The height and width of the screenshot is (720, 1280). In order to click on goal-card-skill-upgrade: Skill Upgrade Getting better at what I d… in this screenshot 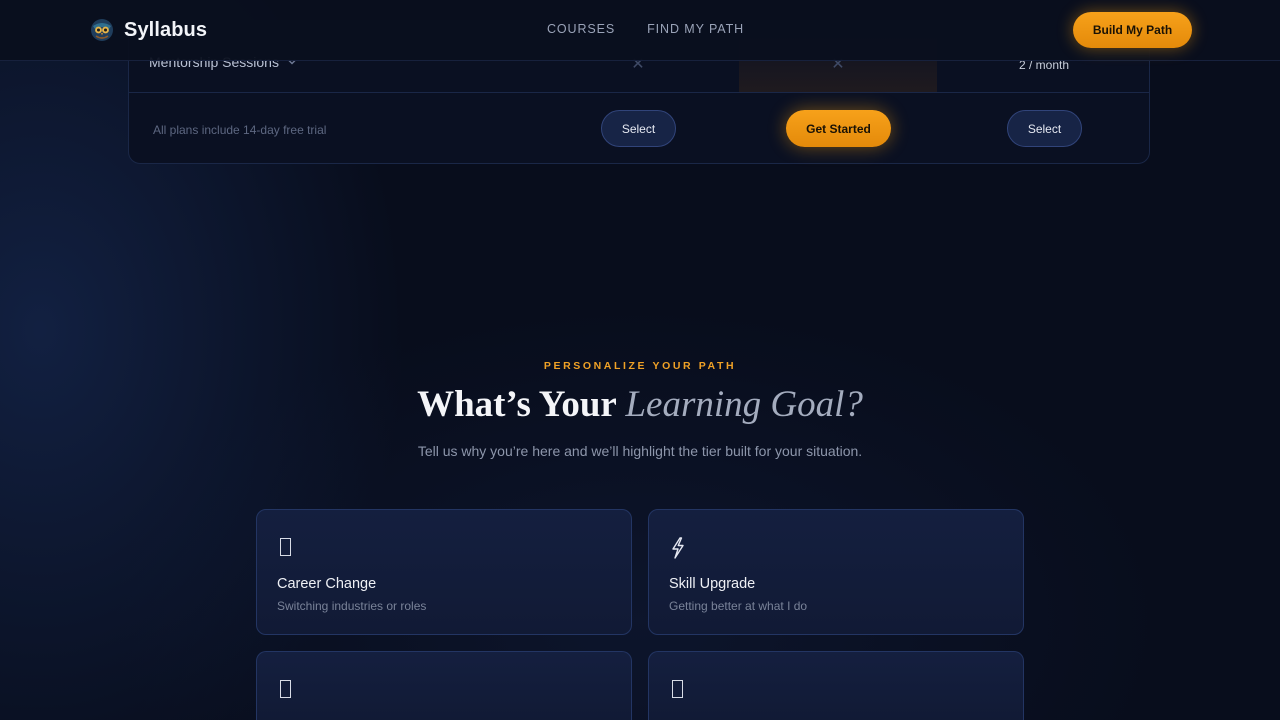, I will do `click(836, 572)`.